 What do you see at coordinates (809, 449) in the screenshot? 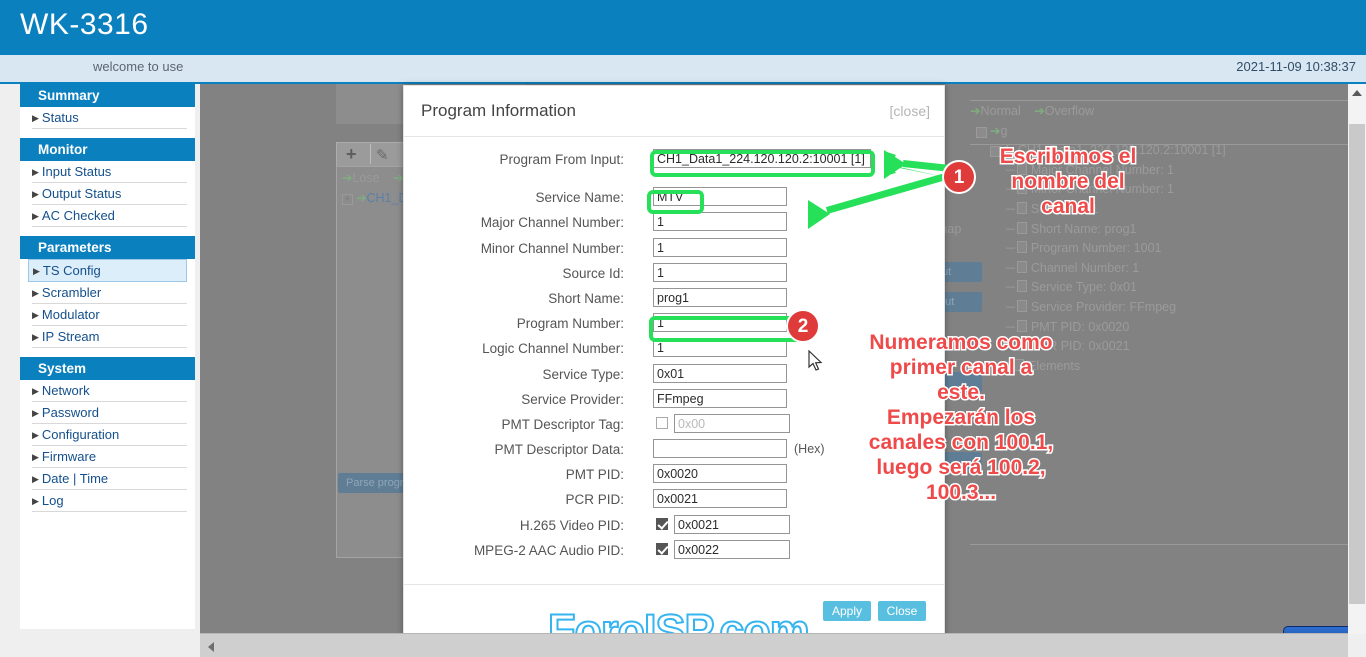
I see `hex-note-label: (Hex)` at bounding box center [809, 449].